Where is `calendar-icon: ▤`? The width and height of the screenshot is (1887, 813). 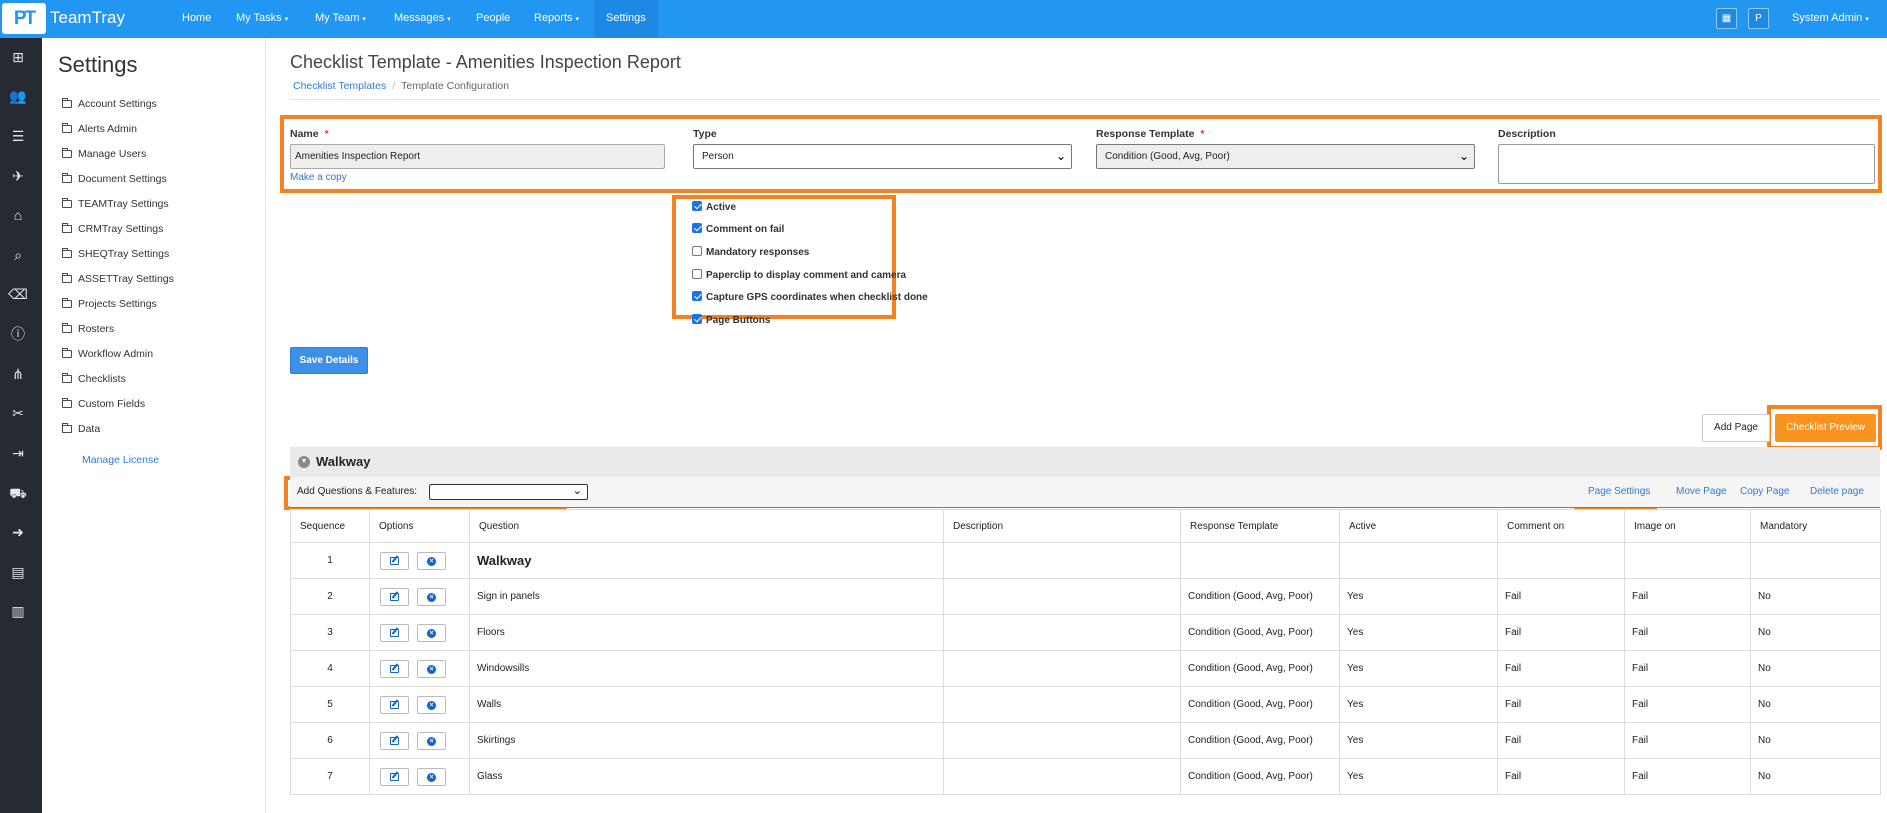
calendar-icon: ▤ is located at coordinates (18, 572).